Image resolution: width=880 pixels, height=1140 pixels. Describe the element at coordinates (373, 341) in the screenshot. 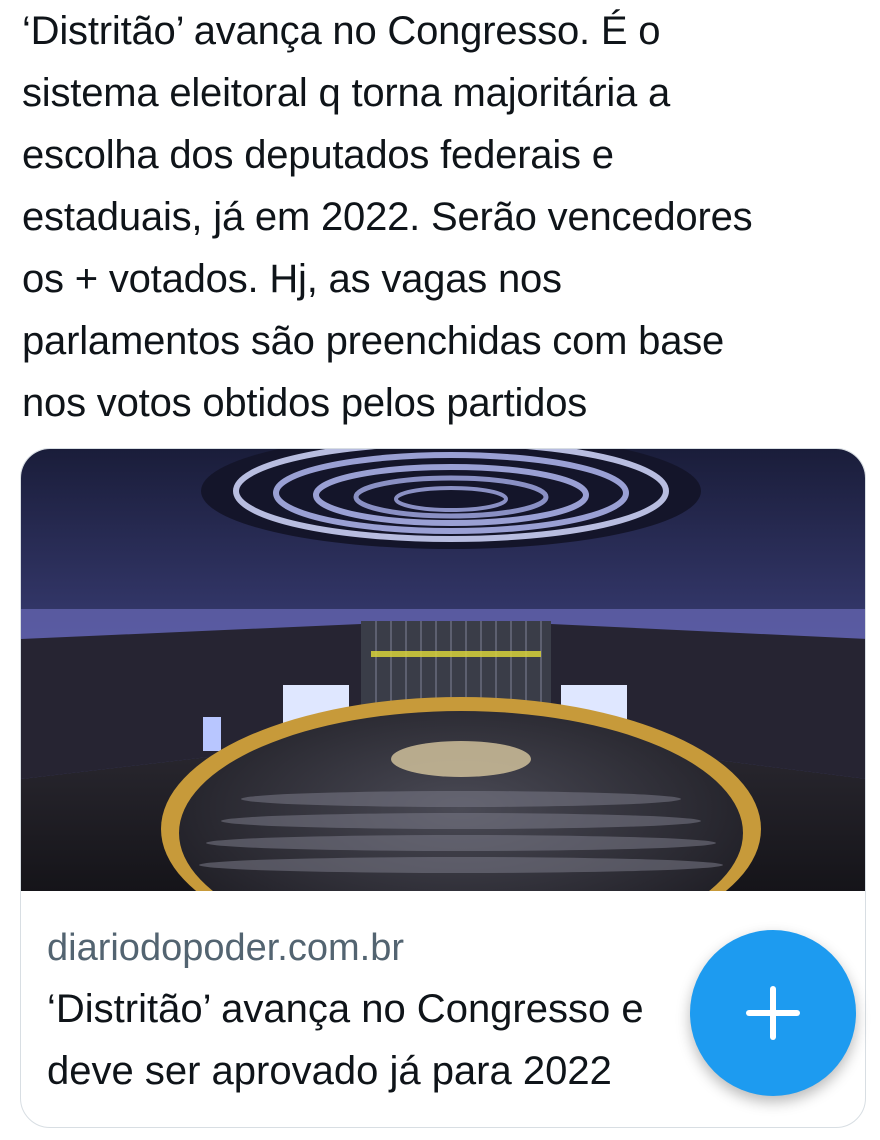

I see `tweet-text-line: parlamentos são preenchidas com base` at that location.